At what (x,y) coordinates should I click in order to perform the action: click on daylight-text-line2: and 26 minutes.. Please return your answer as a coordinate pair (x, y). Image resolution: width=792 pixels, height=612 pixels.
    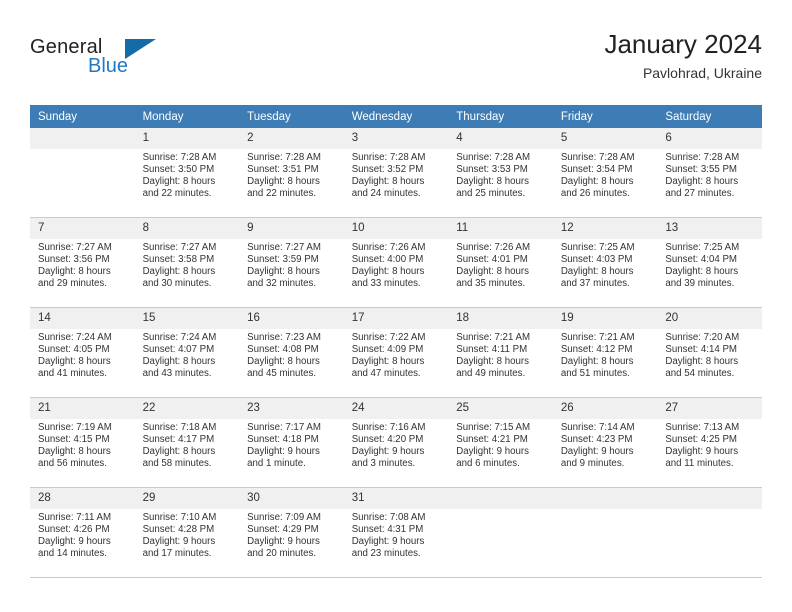
    Looking at the image, I should click on (595, 194).